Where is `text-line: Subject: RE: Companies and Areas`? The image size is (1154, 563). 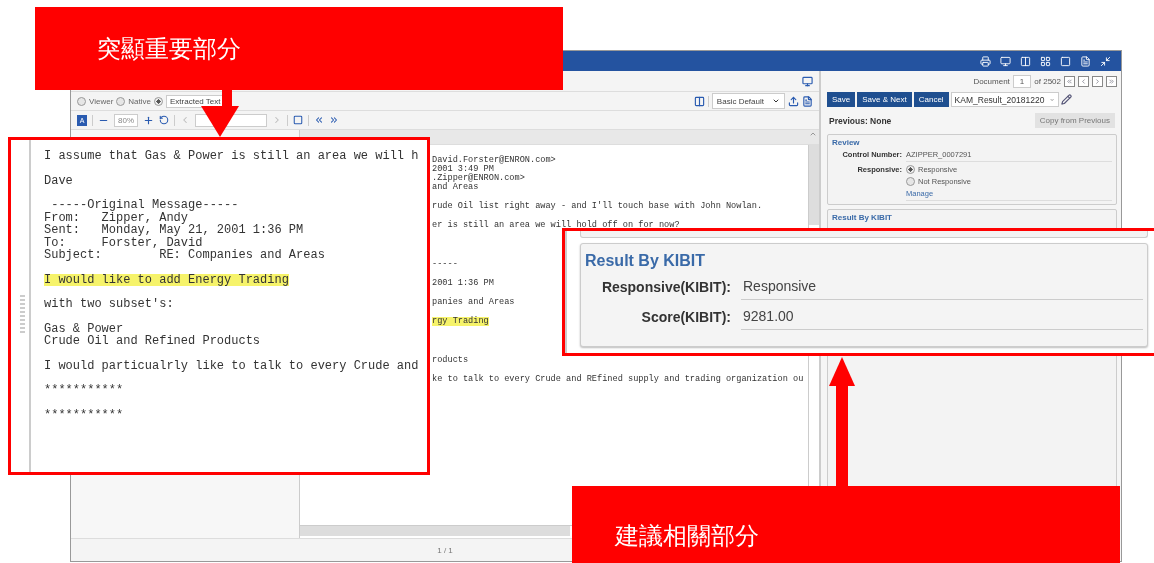 text-line: Subject: RE: Companies and Areas is located at coordinates (184, 255).